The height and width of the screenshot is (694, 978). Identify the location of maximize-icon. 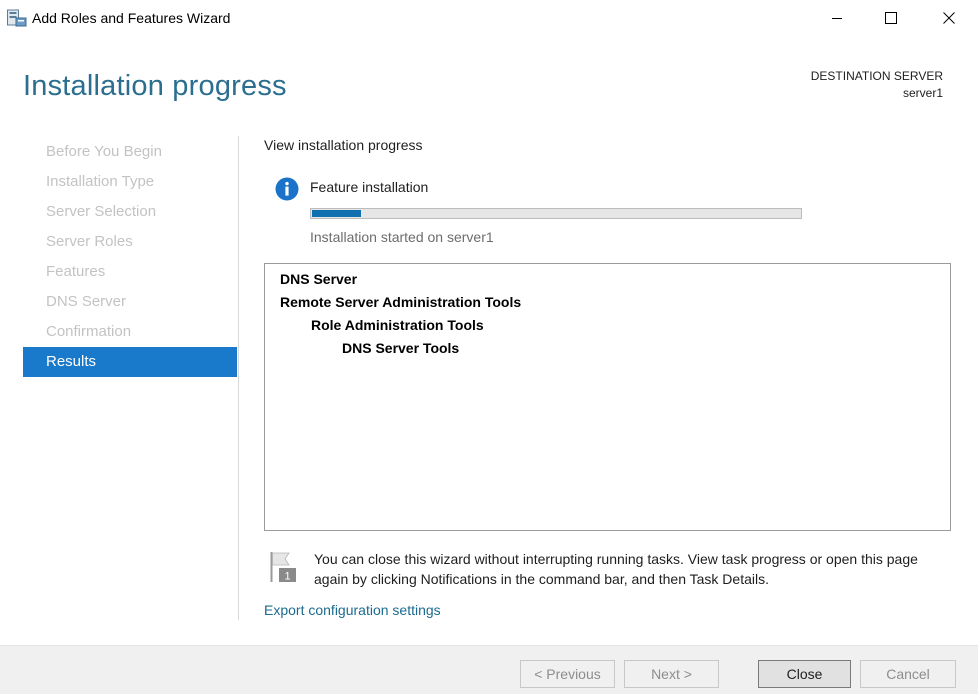
(891, 18).